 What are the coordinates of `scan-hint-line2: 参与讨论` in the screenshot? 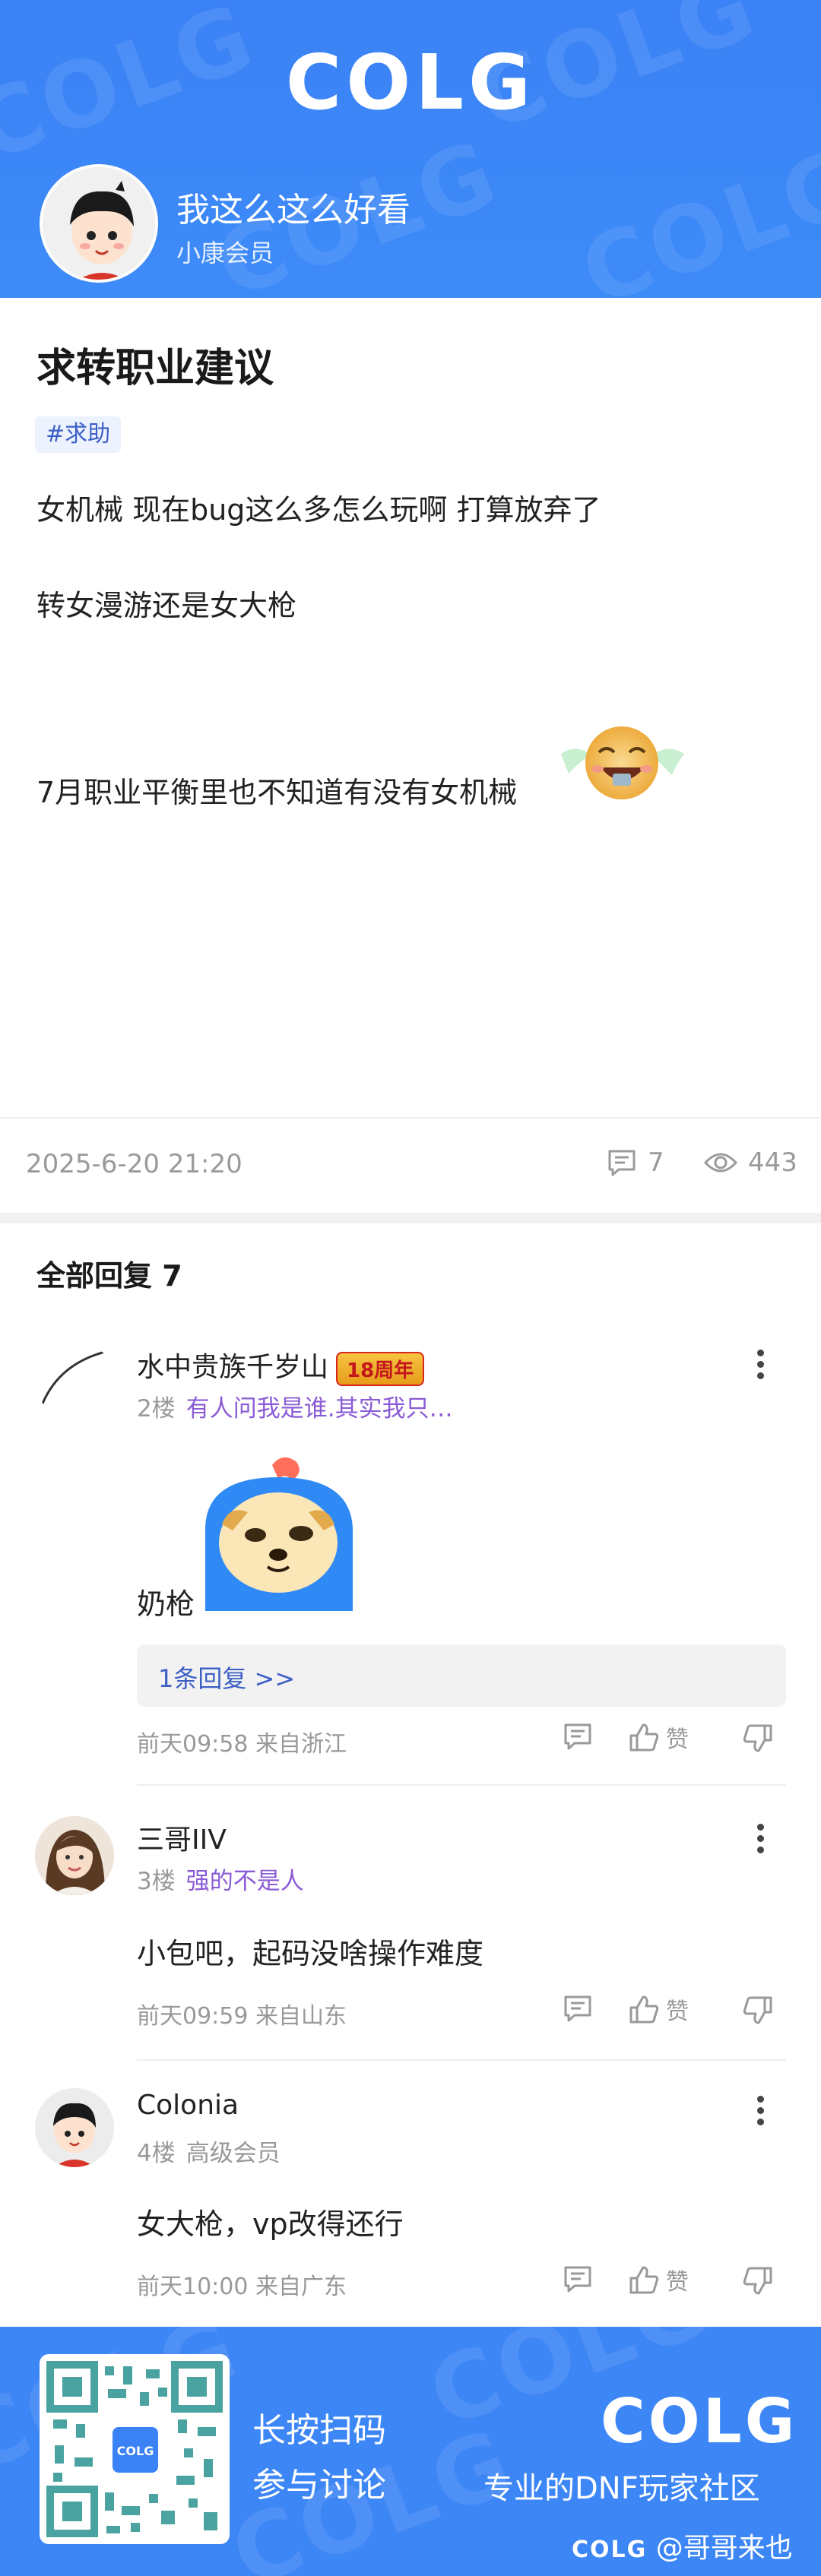 It's located at (319, 2485).